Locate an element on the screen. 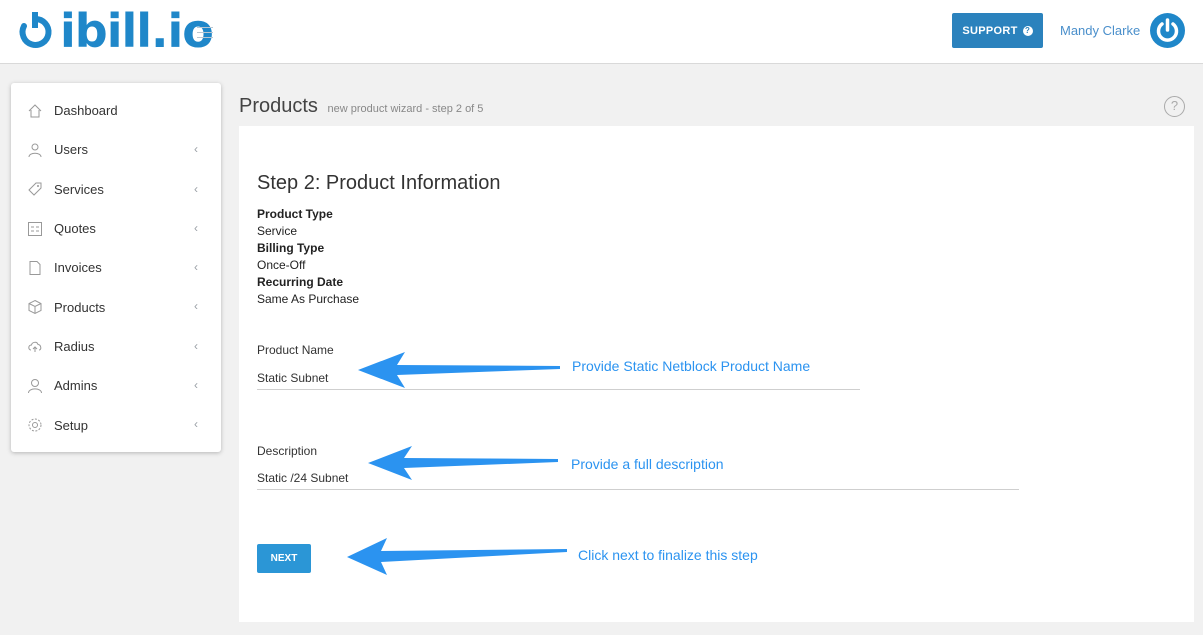 Image resolution: width=1203 pixels, height=635 pixels. billing-type-label: Billing Type is located at coordinates (291, 248).